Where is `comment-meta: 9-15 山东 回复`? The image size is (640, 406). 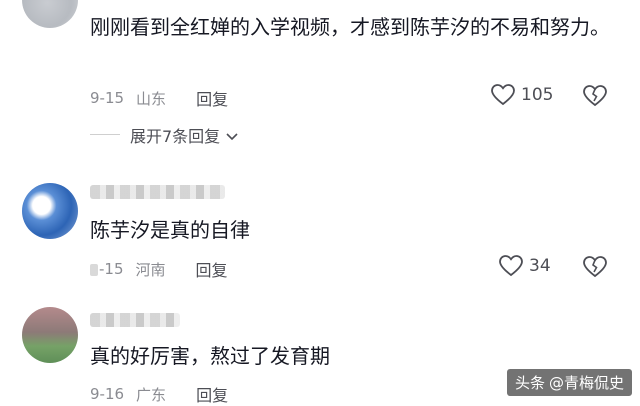
comment-meta: 9-15 山东 回复 is located at coordinates (159, 98).